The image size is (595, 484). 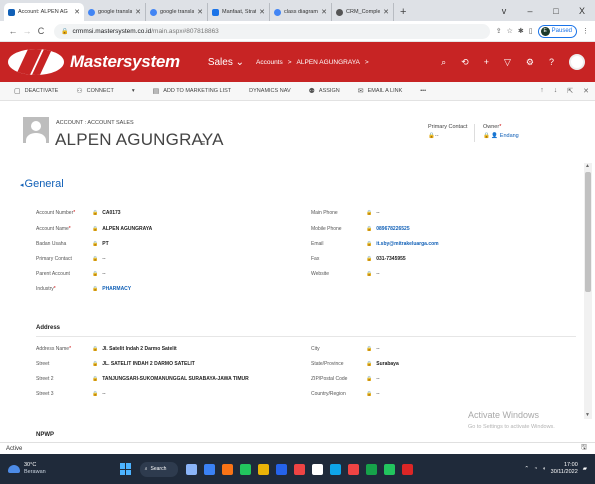 What do you see at coordinates (27, 469) in the screenshot?
I see `weather-widget: 30°C Berawan` at bounding box center [27, 469].